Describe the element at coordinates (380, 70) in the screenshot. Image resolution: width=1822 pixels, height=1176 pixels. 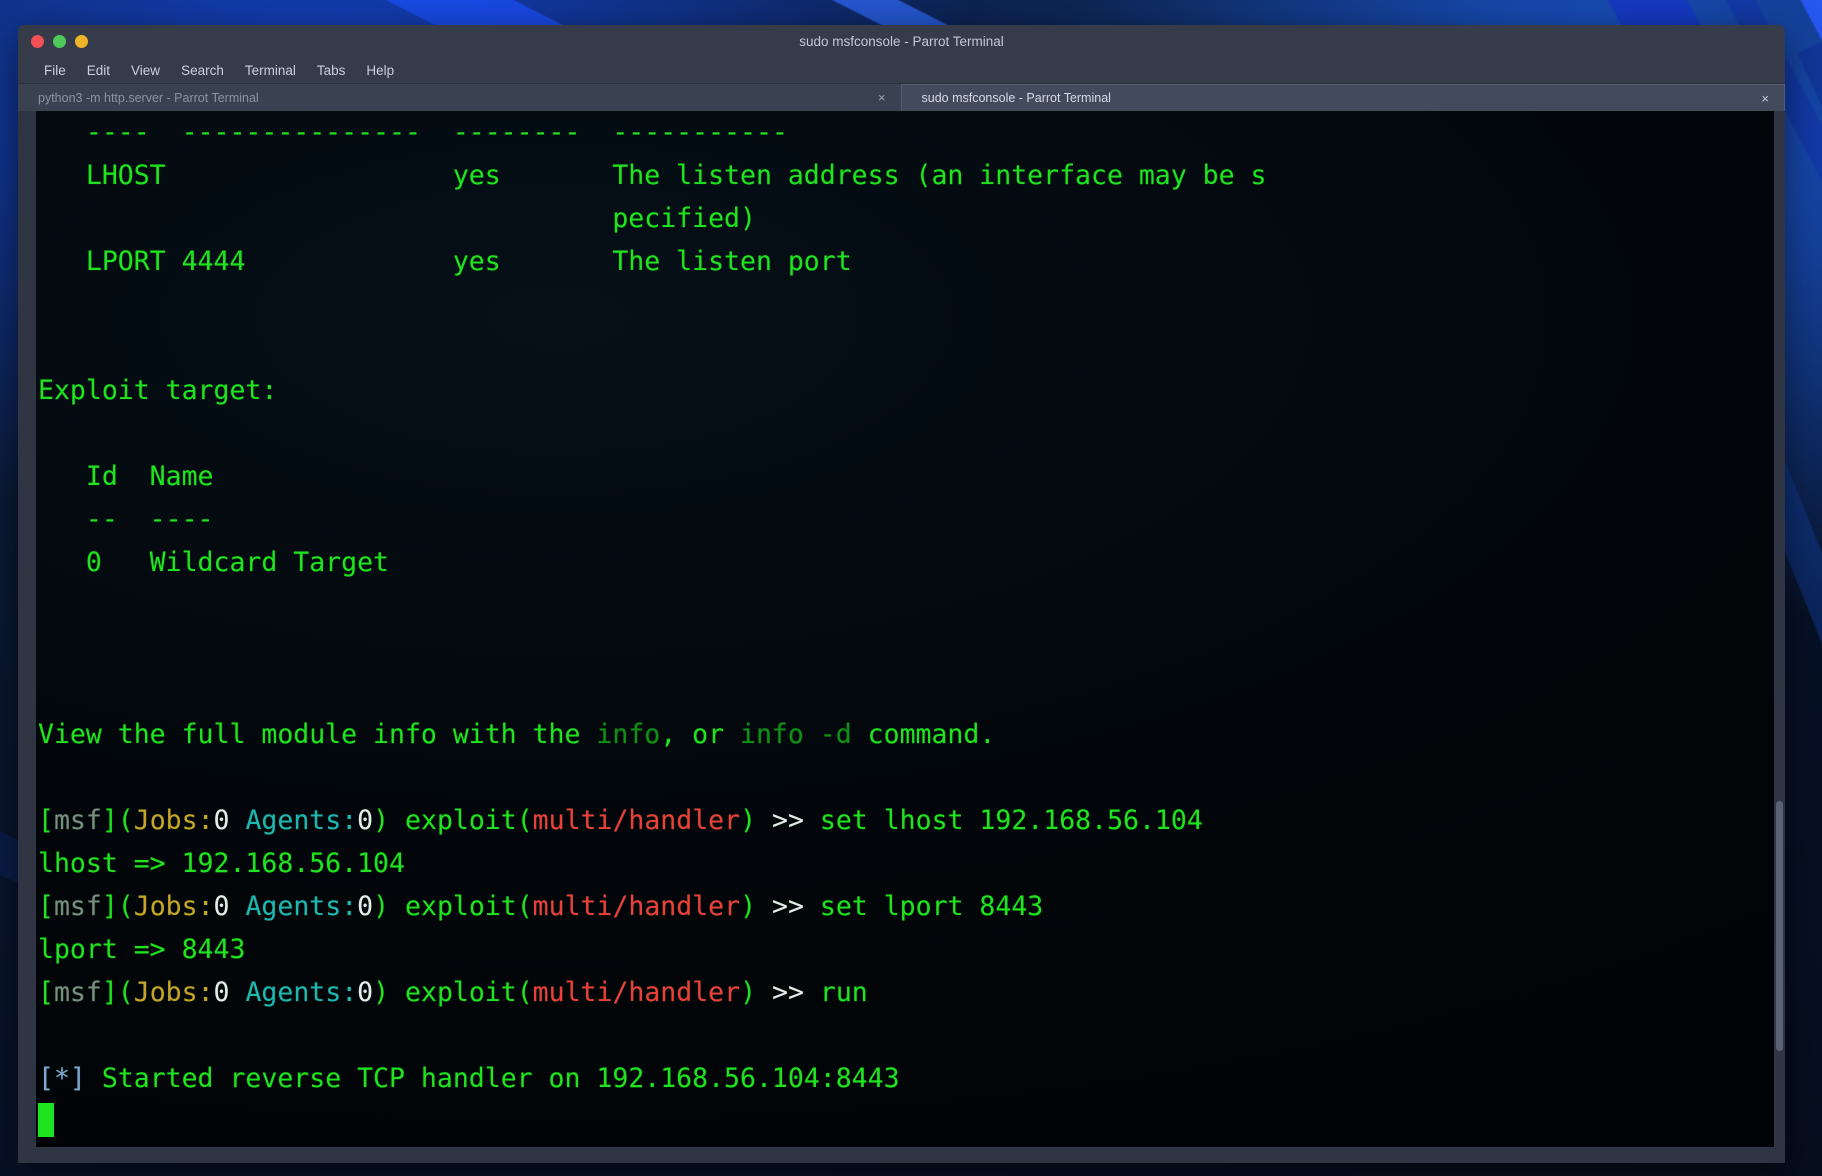
I see `menu-item-help: Help` at that location.